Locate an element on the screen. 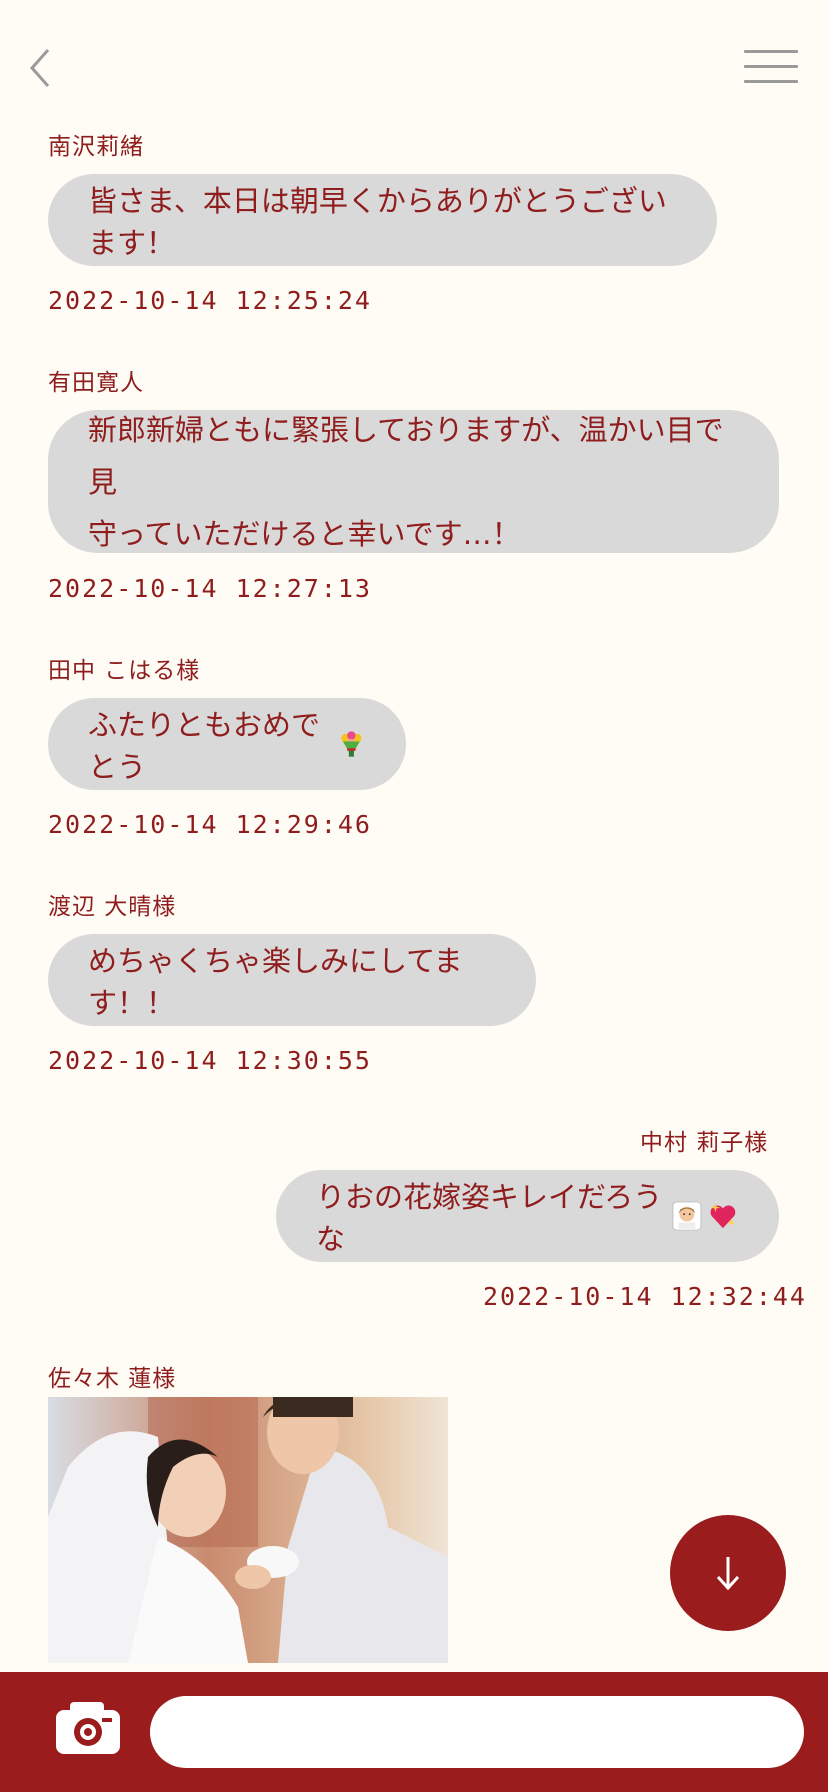  message-input is located at coordinates (477, 1732).